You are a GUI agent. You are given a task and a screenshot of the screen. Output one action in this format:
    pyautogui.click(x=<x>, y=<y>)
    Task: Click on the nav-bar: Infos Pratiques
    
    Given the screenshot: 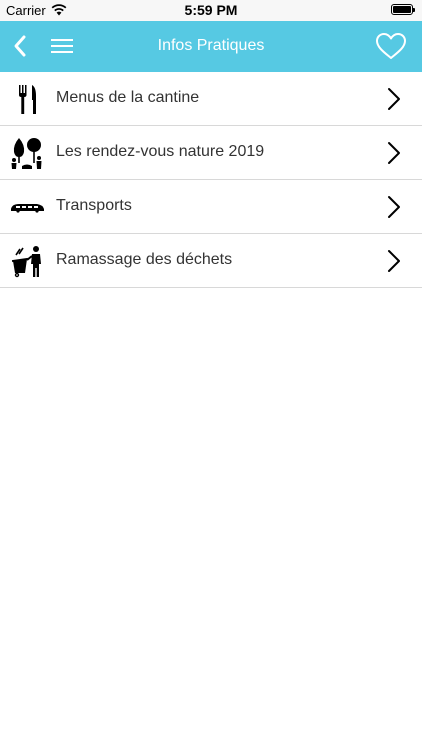 What is the action you would take?
    pyautogui.click(x=211, y=46)
    